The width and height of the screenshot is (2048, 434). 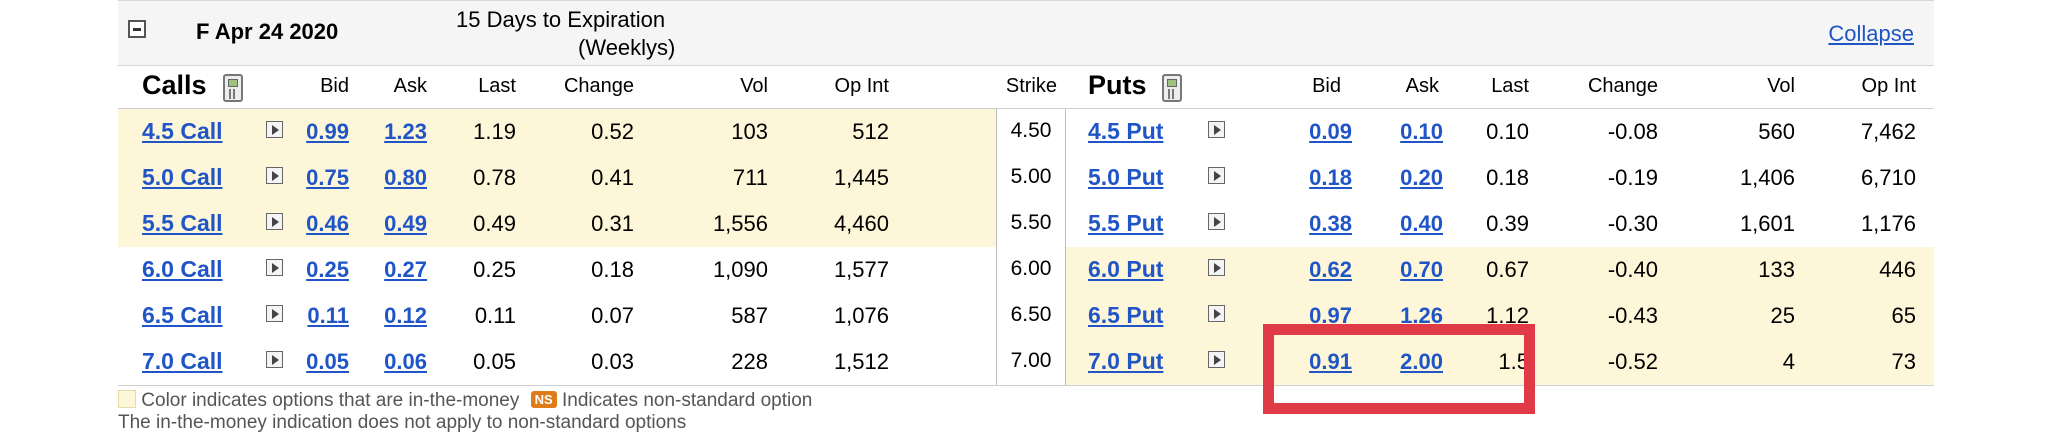 I want to click on call-change-cell: 0.07, so click(x=612, y=315).